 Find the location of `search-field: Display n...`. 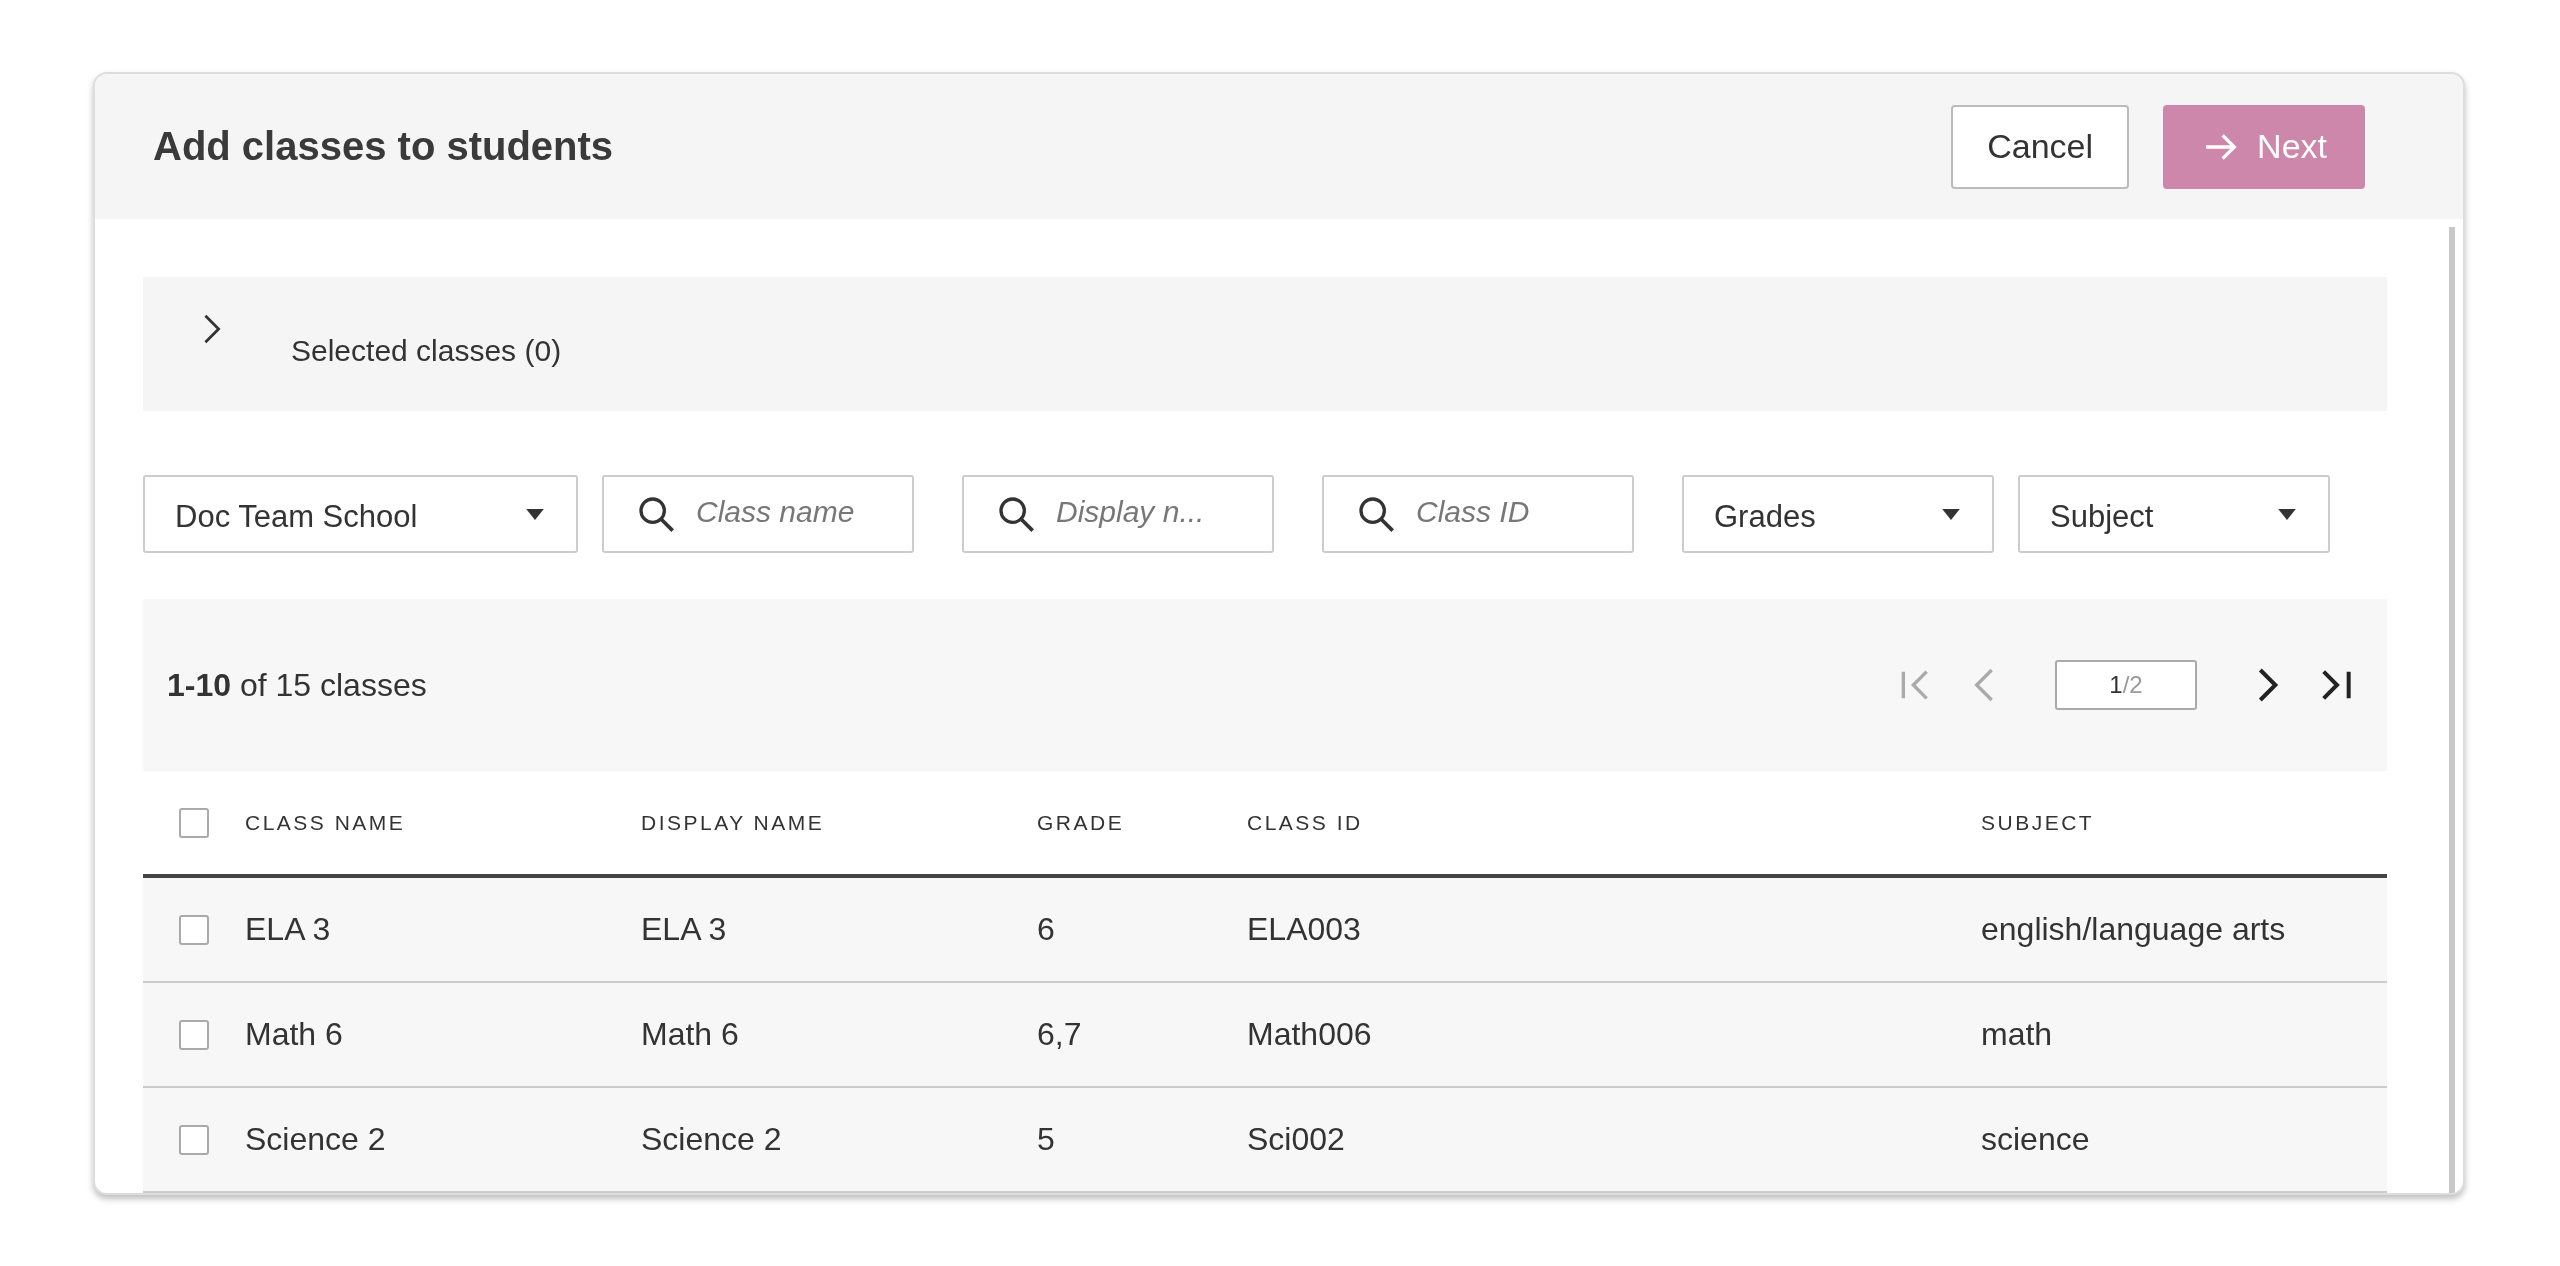

search-field: Display n... is located at coordinates (1118, 514).